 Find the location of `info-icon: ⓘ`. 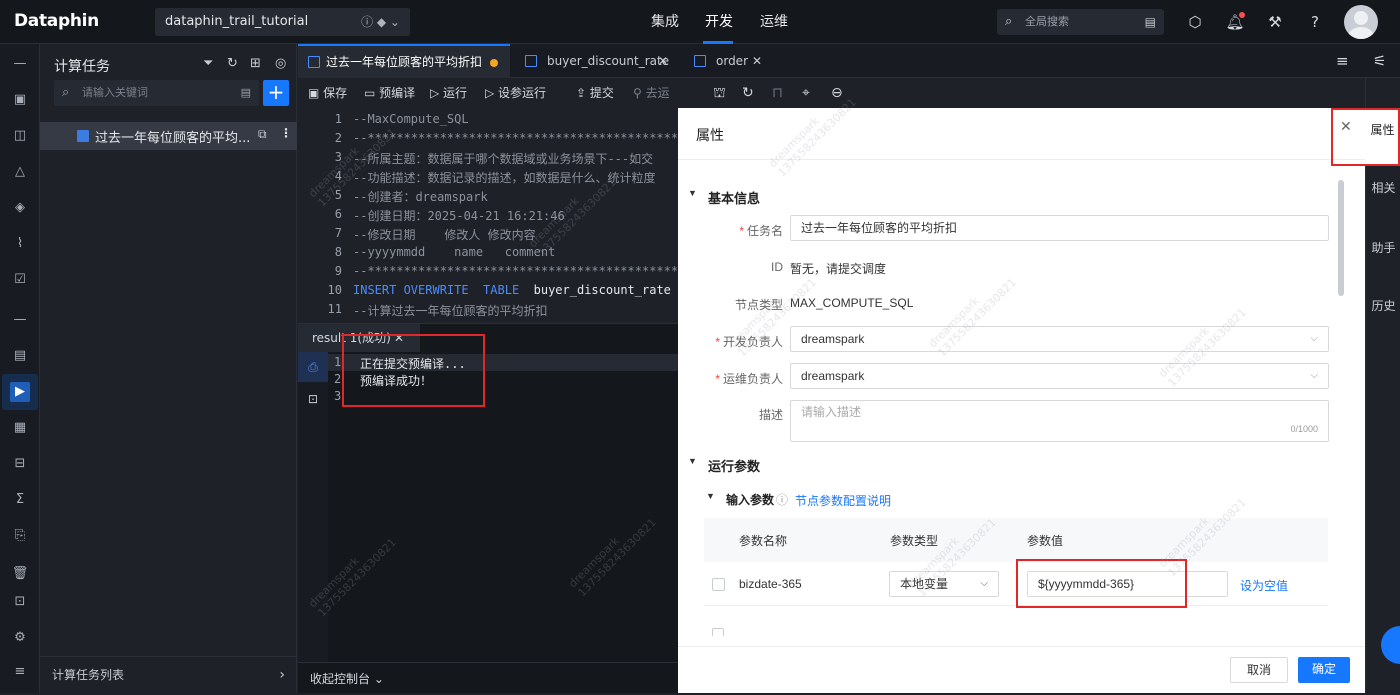

info-icon: ⓘ is located at coordinates (782, 499).